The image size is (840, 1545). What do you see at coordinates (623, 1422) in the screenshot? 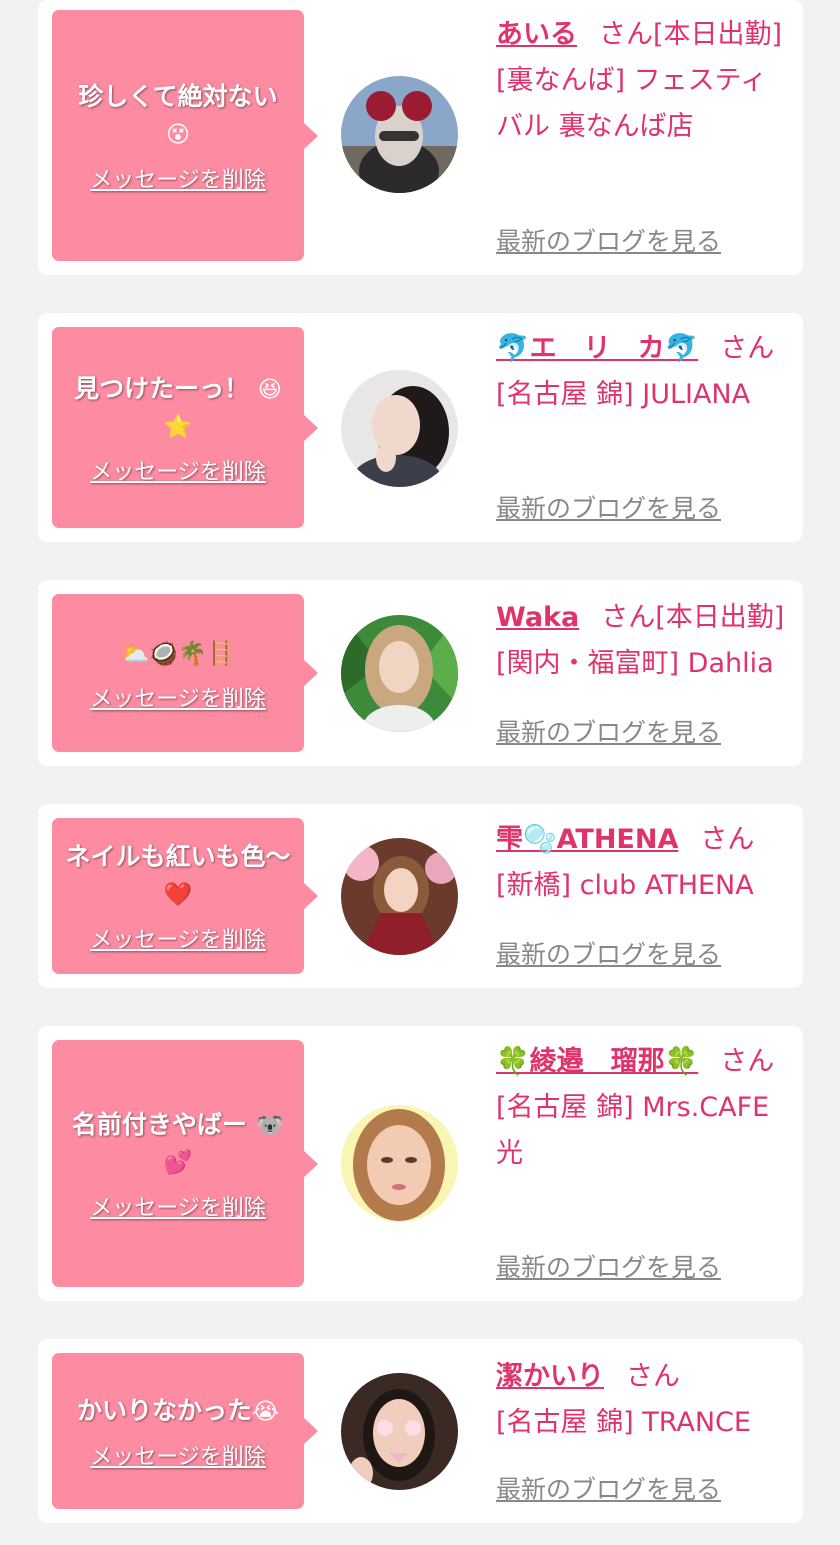
I see `store-info: [名古屋 錦] TRANCE` at bounding box center [623, 1422].